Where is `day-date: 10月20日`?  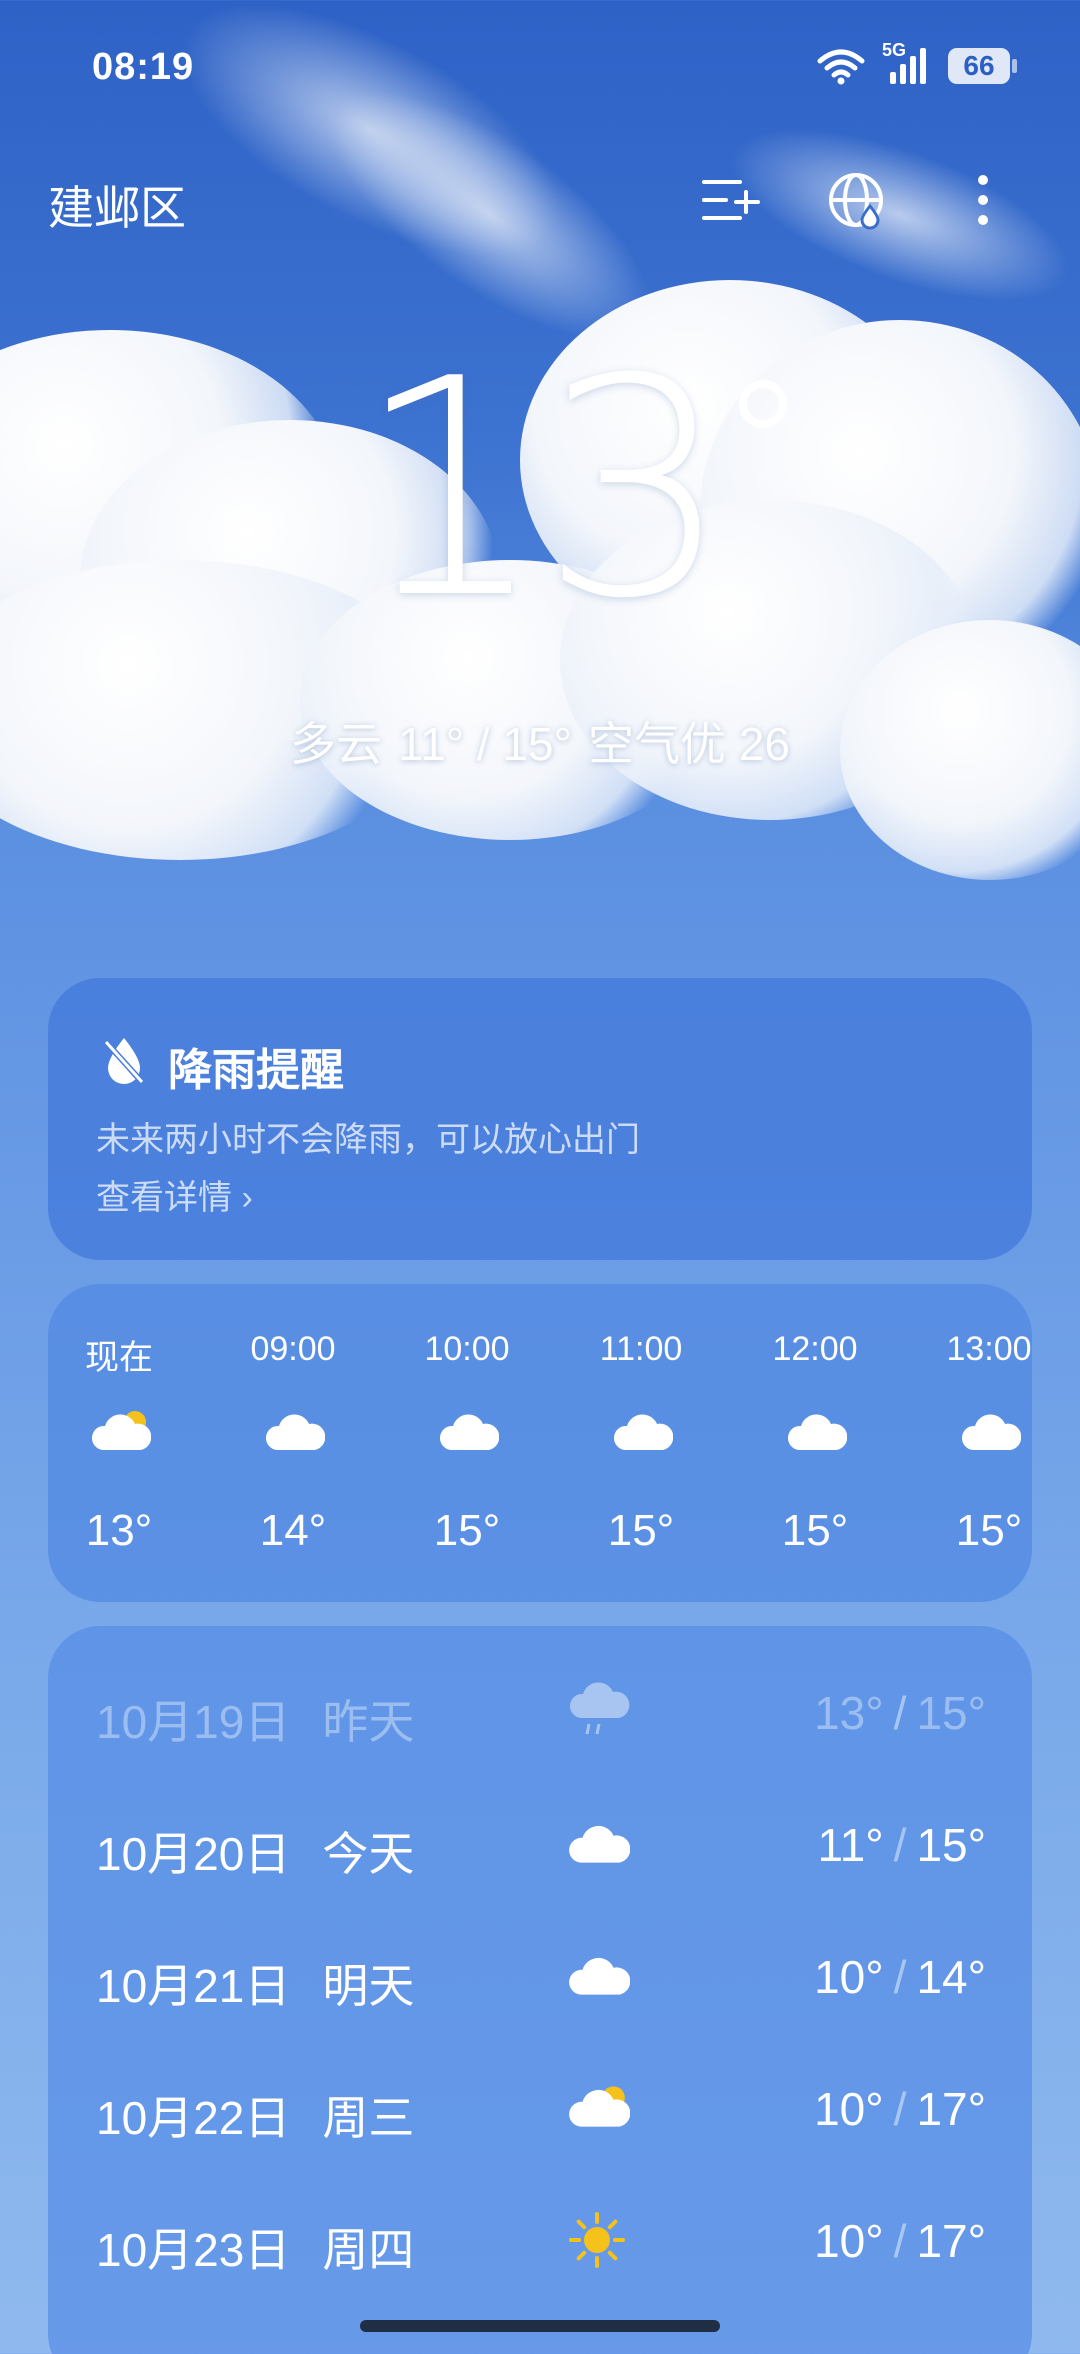
day-date: 10月20日 is located at coordinates (193, 1854).